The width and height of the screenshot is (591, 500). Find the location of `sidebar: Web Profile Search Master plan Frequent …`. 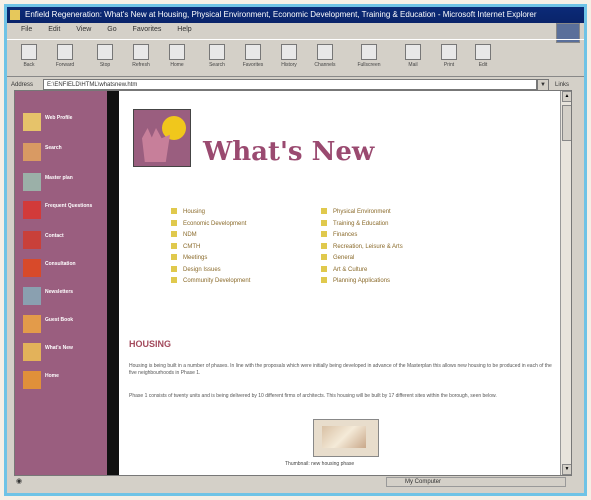

sidebar: Web Profile Search Master plan Frequent … is located at coordinates (61, 283).